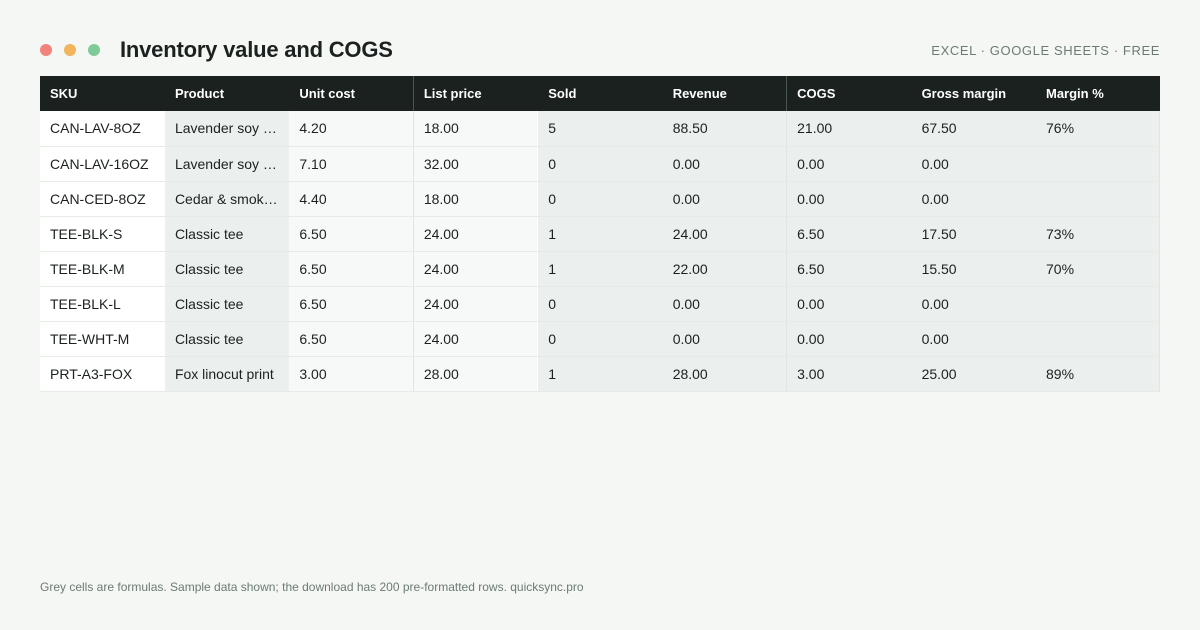 This screenshot has height=630, width=1200. I want to click on window-controls, so click(70, 50).